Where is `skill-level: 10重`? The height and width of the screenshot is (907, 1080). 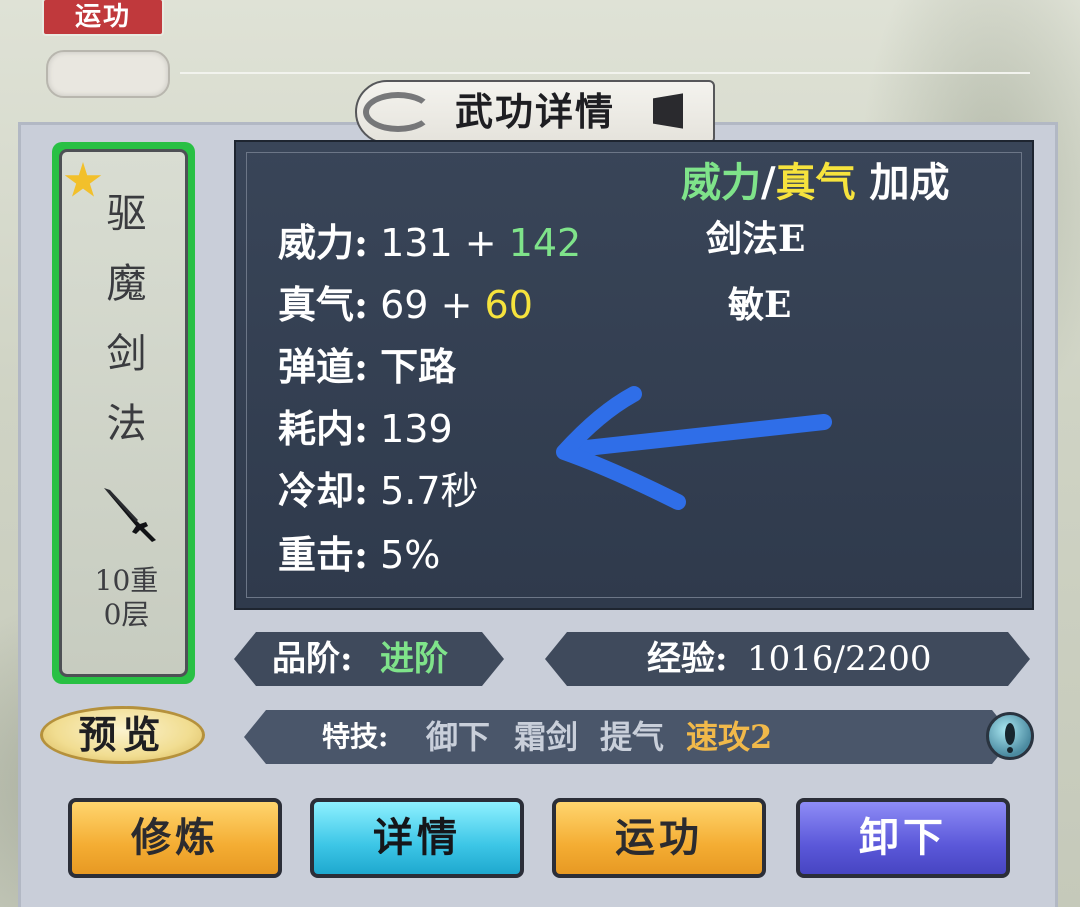
skill-level: 10重 is located at coordinates (126, 580).